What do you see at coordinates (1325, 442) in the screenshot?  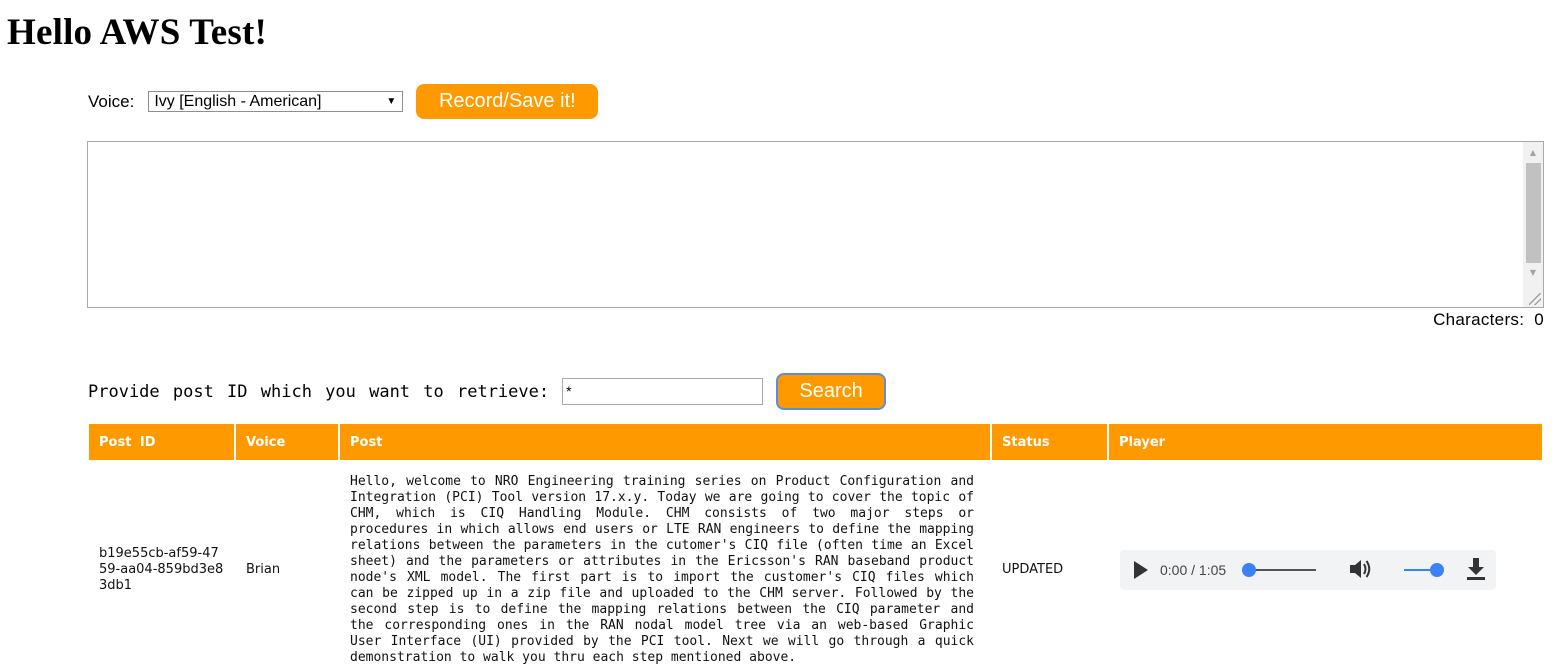 I see `column-header-player: Player` at bounding box center [1325, 442].